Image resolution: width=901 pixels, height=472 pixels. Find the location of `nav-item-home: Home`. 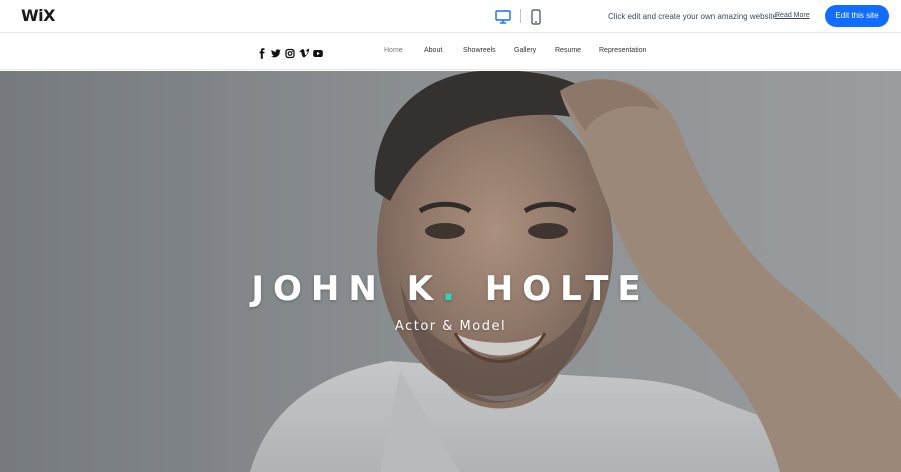

nav-item-home: Home is located at coordinates (393, 50).